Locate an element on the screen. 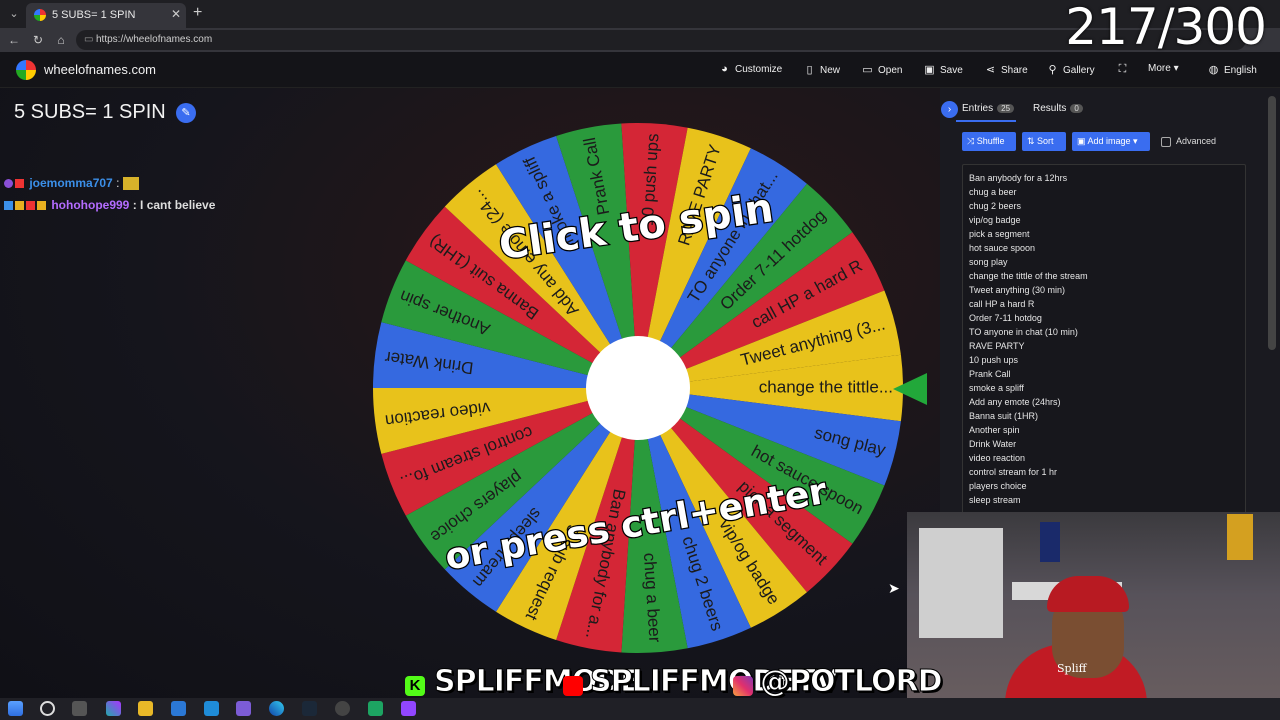 This screenshot has height=720, width=1280. chat-message: hohohope999 : I cant believe is located at coordinates (109, 205).